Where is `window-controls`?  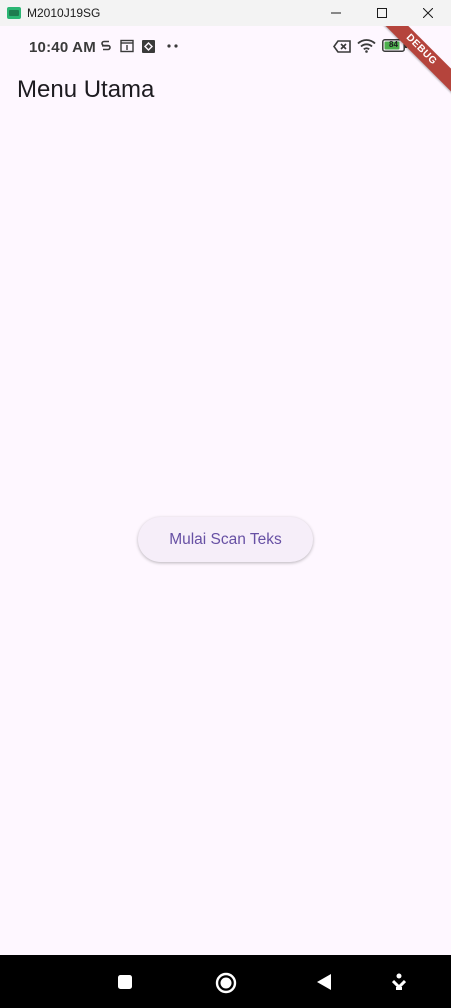
window-controls is located at coordinates (382, 13).